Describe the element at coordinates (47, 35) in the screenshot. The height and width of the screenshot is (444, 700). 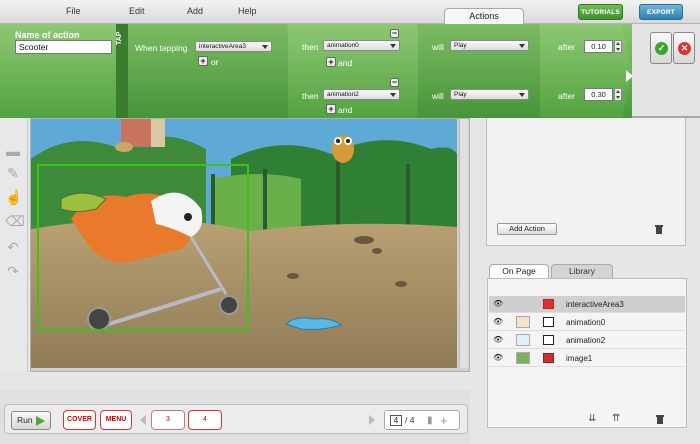
I see `action-name-label: Name of action` at that location.